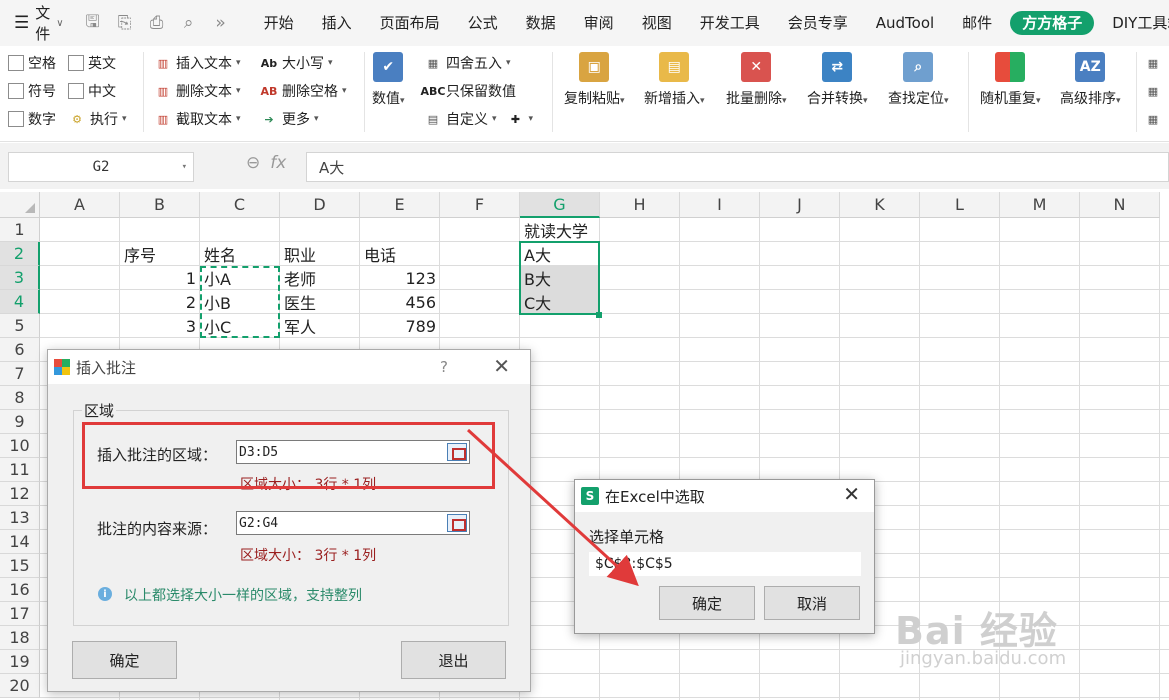  Describe the element at coordinates (189, 23) in the screenshot. I see `print-preview-icon: ⌕` at that location.